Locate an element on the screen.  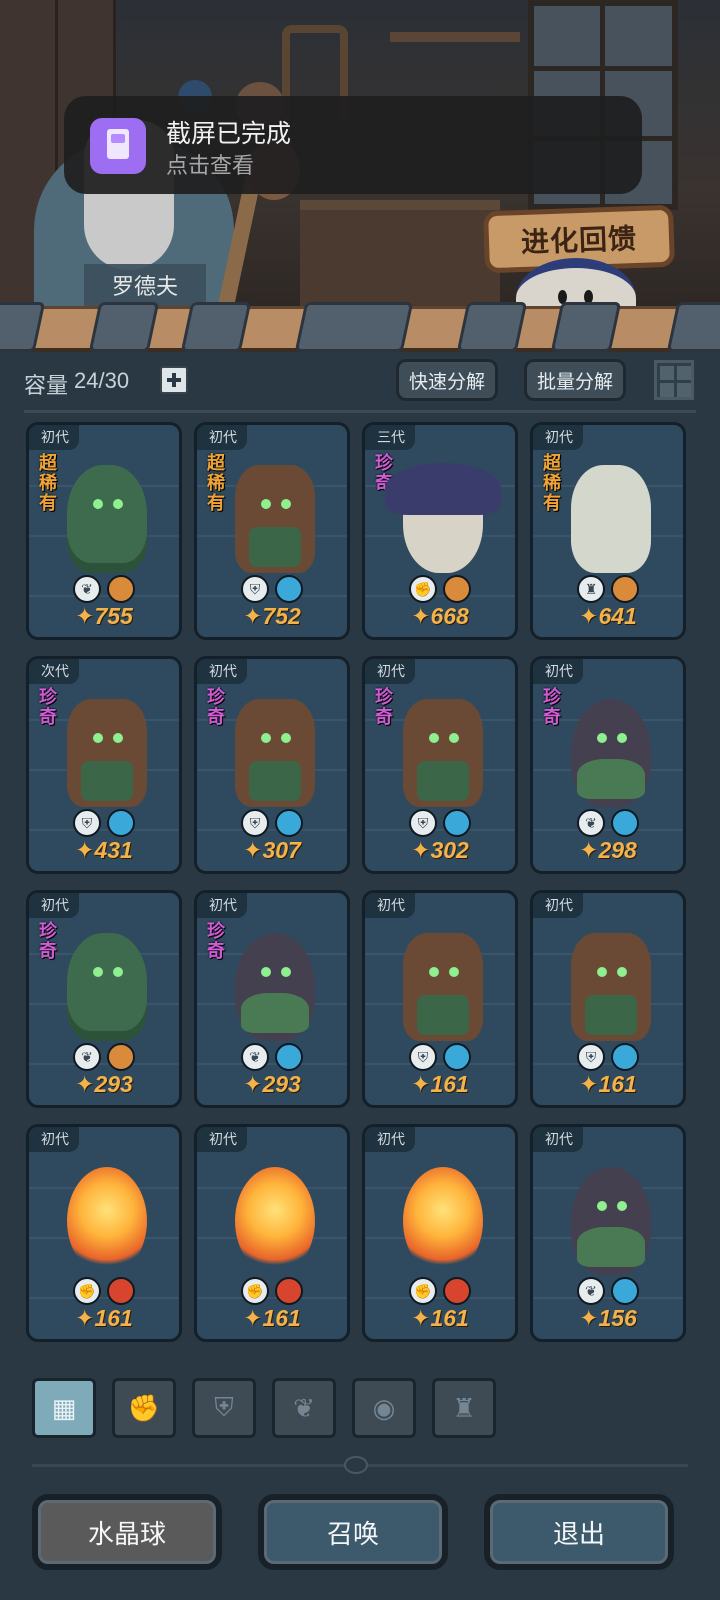
creature-card: 三代 珍奇 ✊ ✦668 is located at coordinates (440, 531).